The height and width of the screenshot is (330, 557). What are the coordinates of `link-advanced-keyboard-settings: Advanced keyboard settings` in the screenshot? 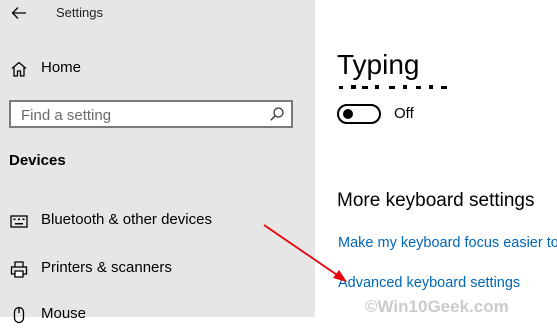 It's located at (429, 283).